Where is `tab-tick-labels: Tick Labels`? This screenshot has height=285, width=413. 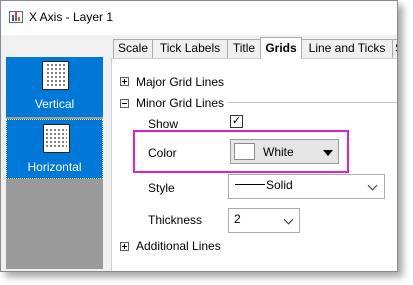
tab-tick-labels: Tick Labels is located at coordinates (190, 48).